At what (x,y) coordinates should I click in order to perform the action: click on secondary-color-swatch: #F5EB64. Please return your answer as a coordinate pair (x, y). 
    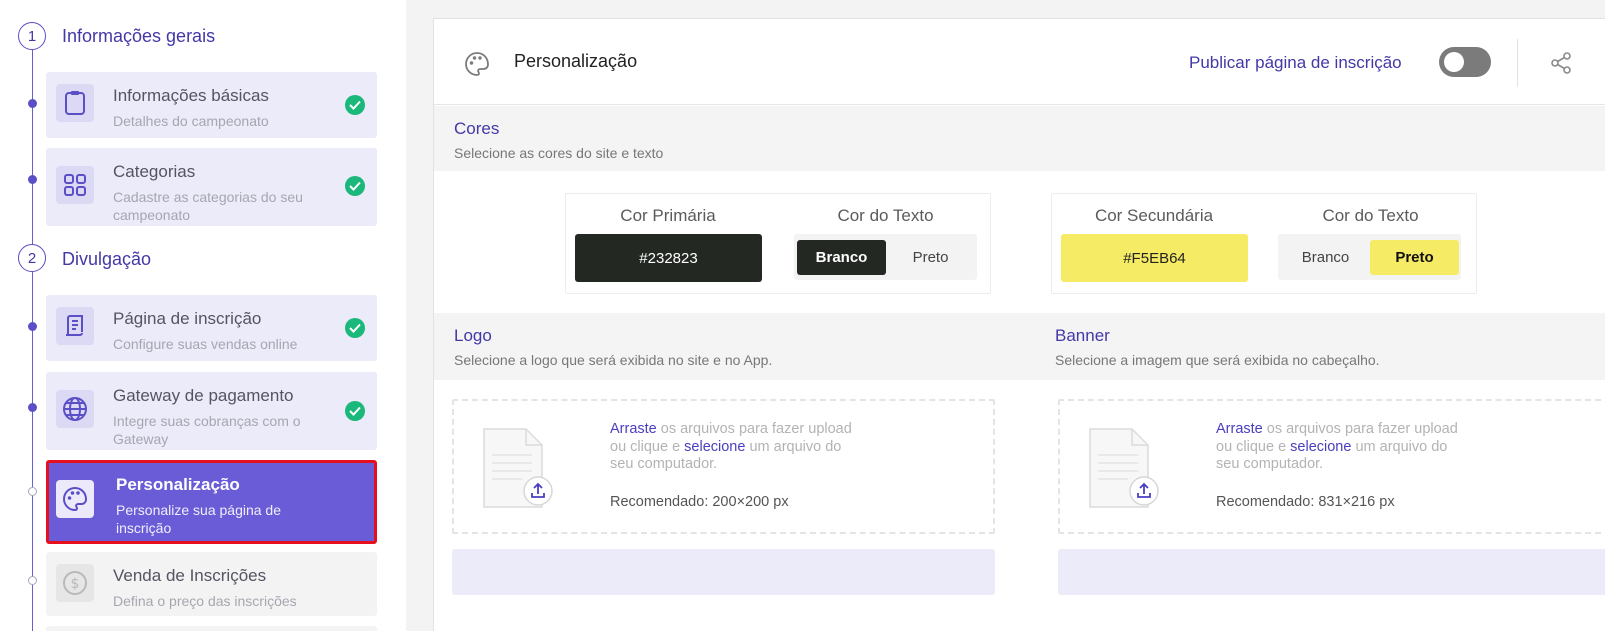
    Looking at the image, I should click on (1154, 258).